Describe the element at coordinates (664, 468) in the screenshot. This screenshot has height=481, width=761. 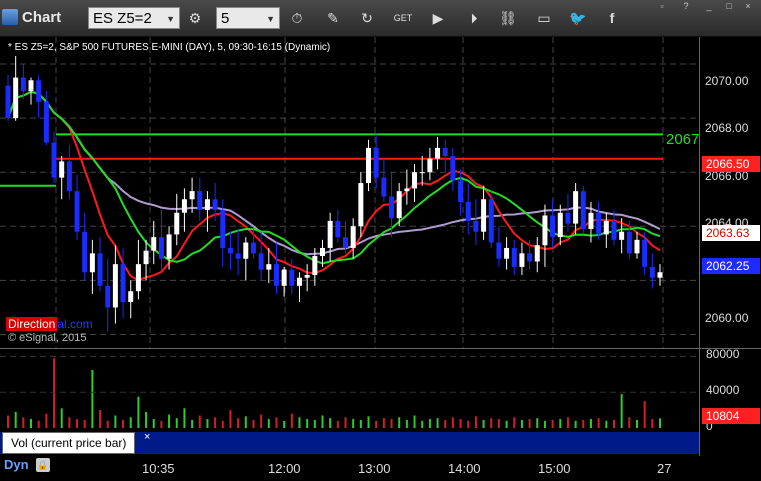
I see `time-label: 27` at that location.